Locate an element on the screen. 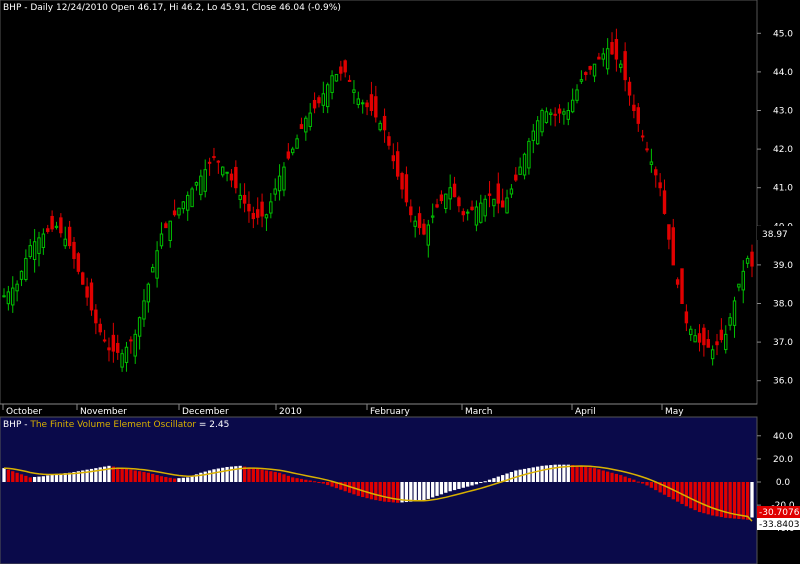  date-axis-label: December is located at coordinates (205, 412).